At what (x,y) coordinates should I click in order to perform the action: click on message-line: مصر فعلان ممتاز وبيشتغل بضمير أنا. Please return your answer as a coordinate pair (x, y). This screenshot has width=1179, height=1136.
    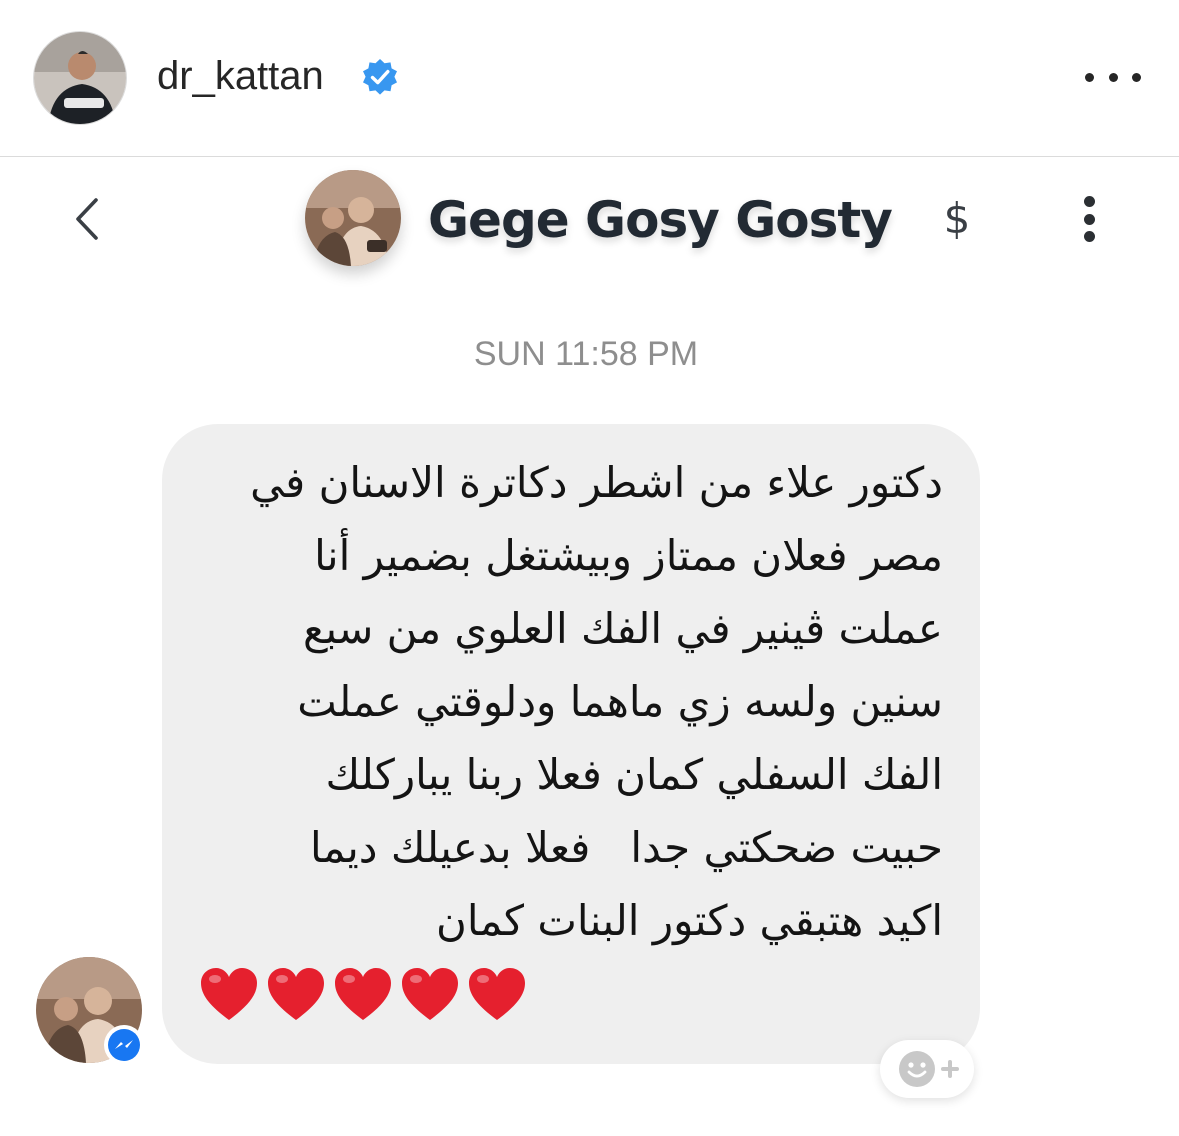
    Looking at the image, I should click on (628, 555).